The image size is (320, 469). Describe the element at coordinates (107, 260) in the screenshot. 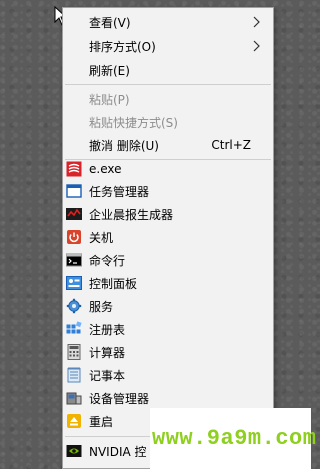

I see `menu-item-label: 命令行` at that location.